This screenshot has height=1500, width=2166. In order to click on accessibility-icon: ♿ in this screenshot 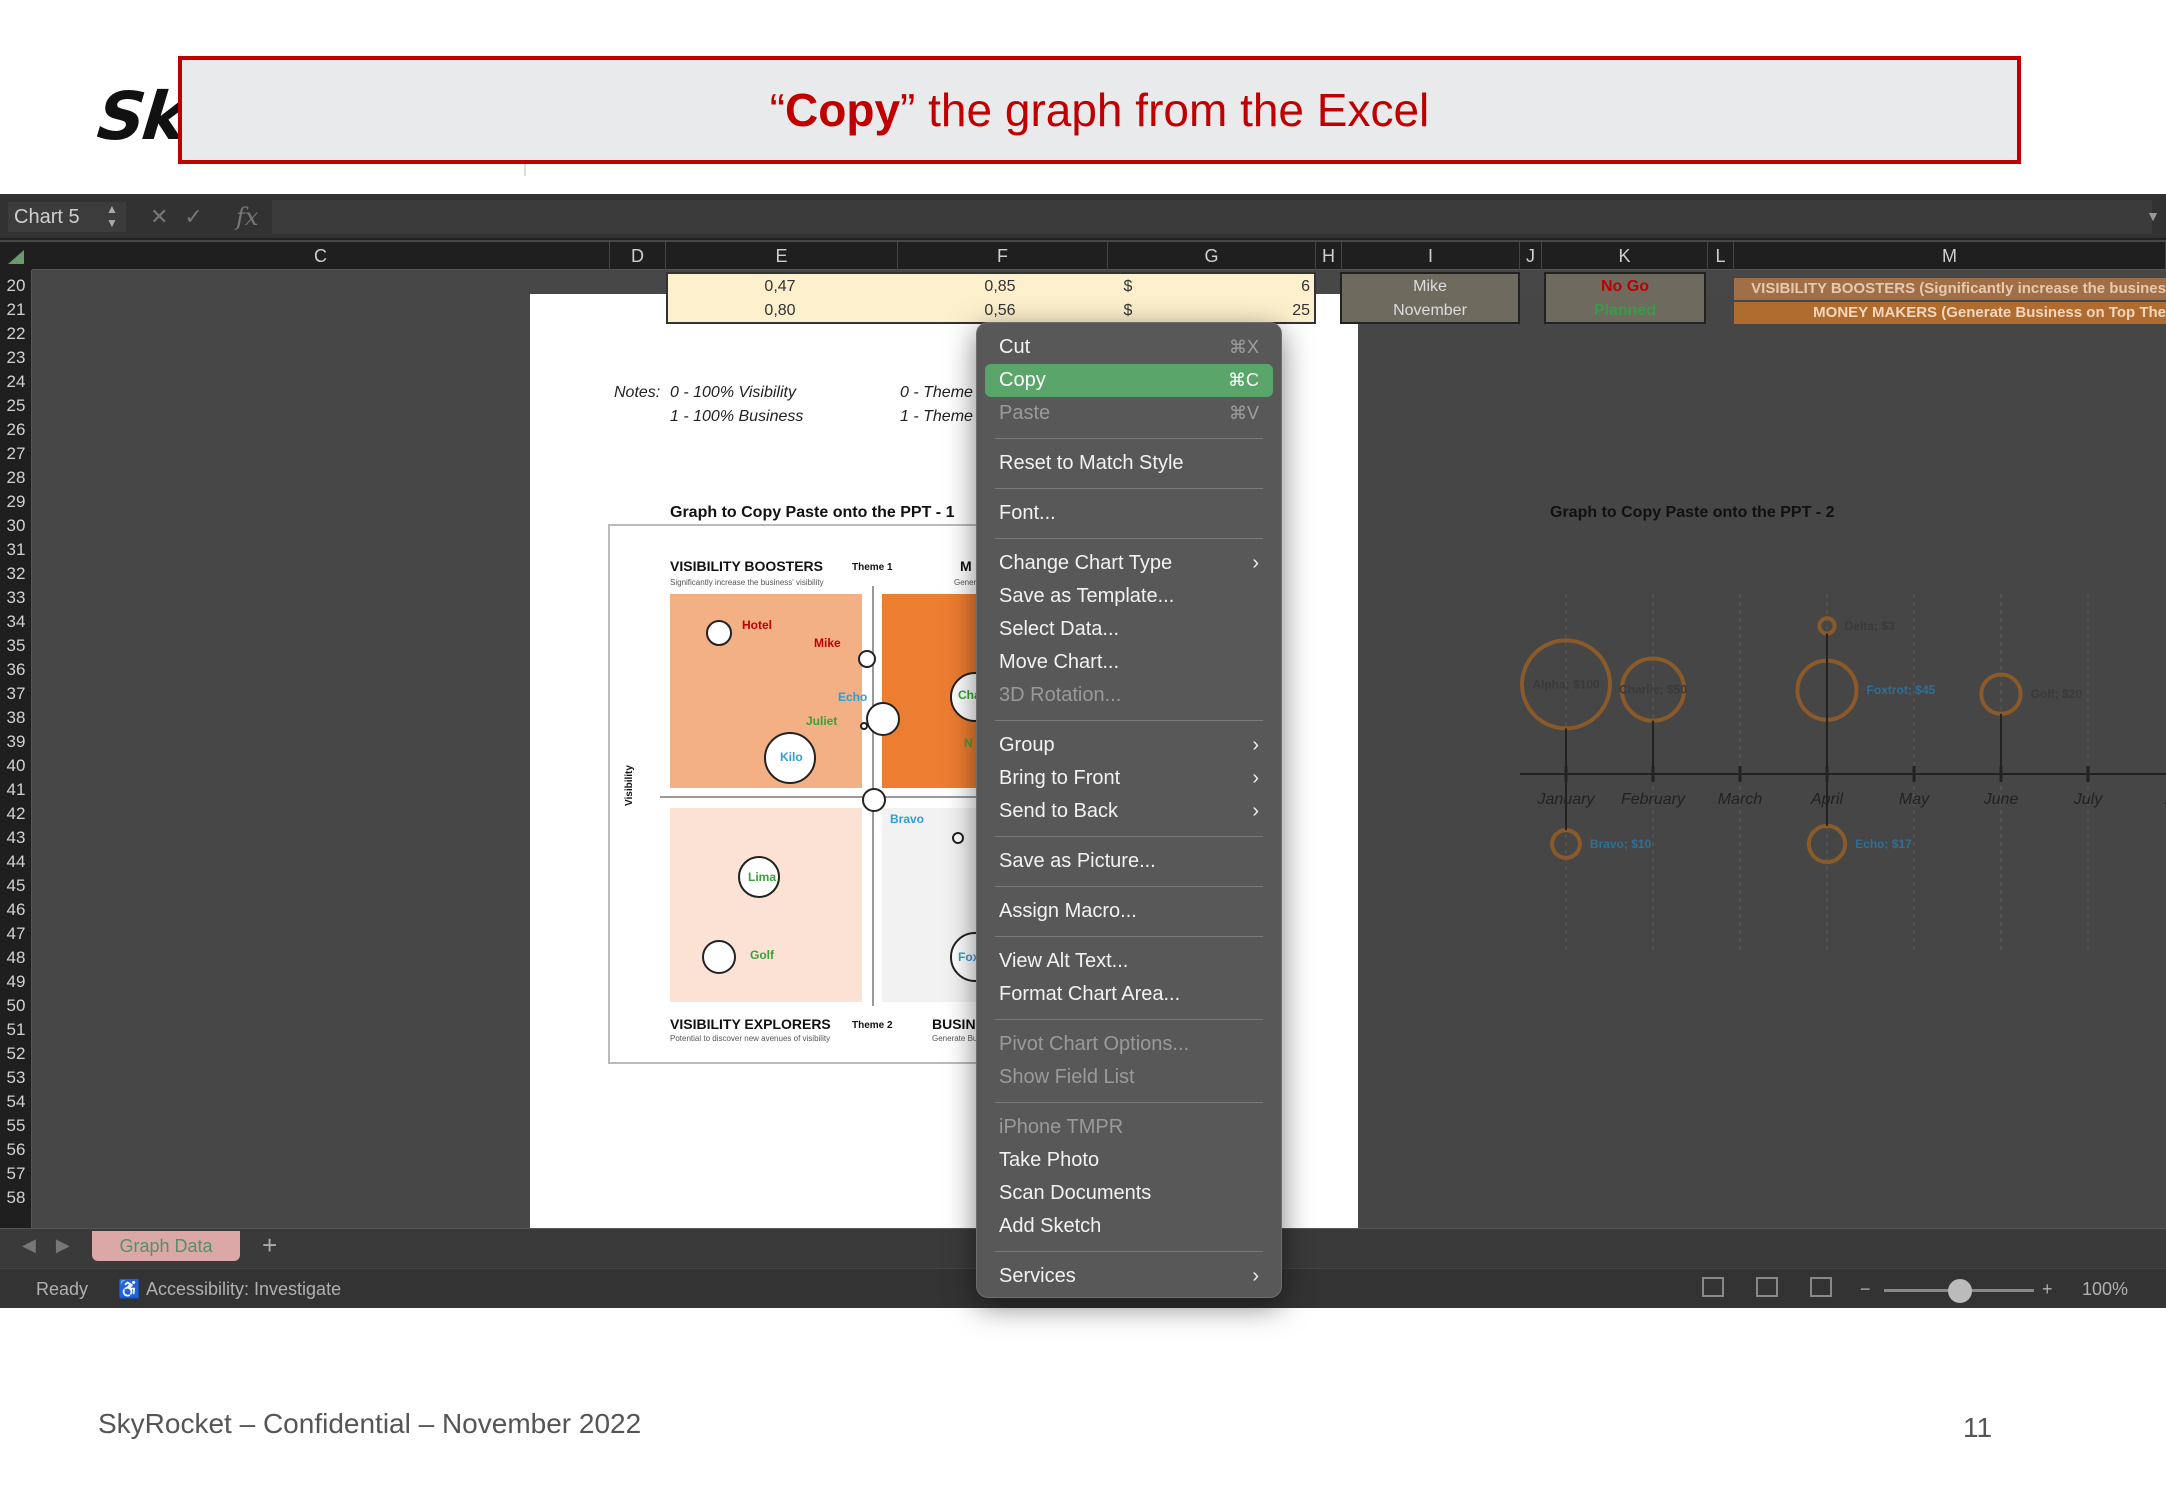, I will do `click(129, 1289)`.